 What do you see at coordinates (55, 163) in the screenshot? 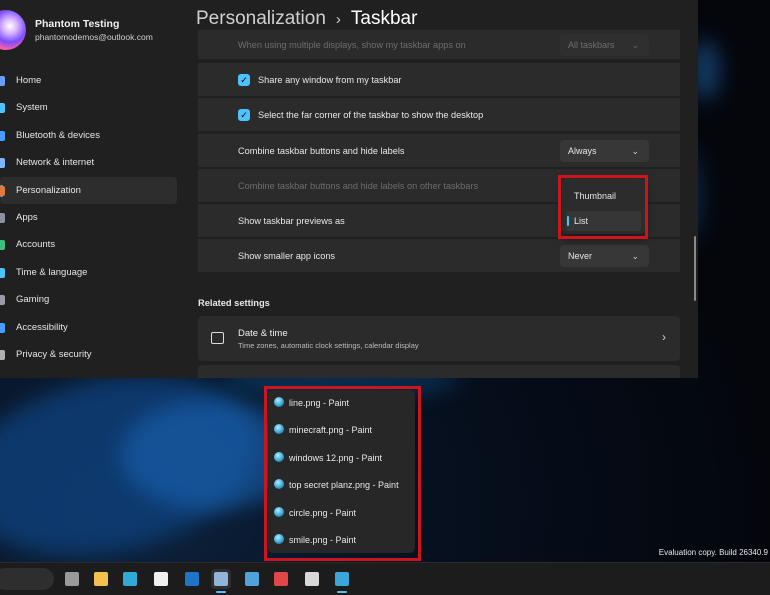
I see `sidebar-item-label: Network & internet` at bounding box center [55, 163].